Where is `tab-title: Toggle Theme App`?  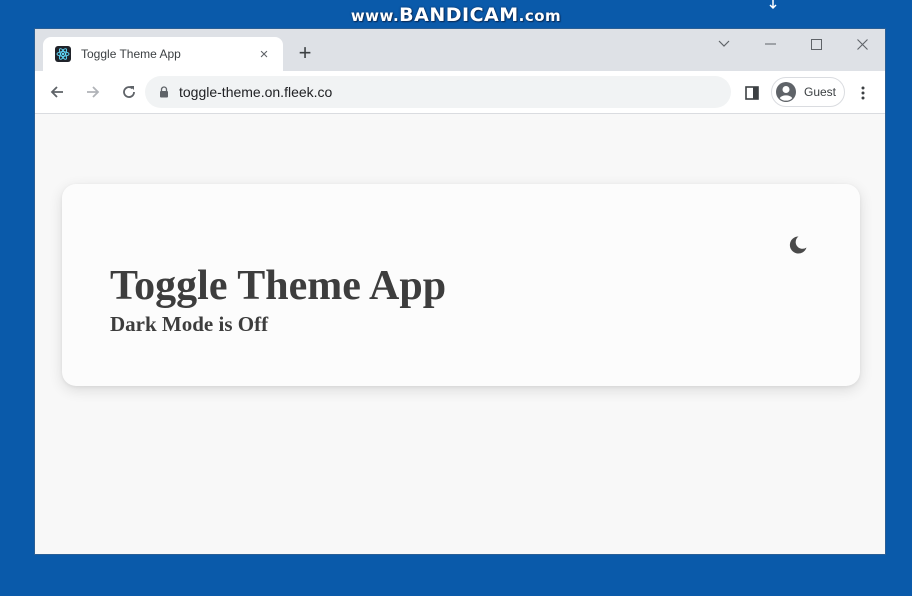 tab-title: Toggle Theme App is located at coordinates (131, 54).